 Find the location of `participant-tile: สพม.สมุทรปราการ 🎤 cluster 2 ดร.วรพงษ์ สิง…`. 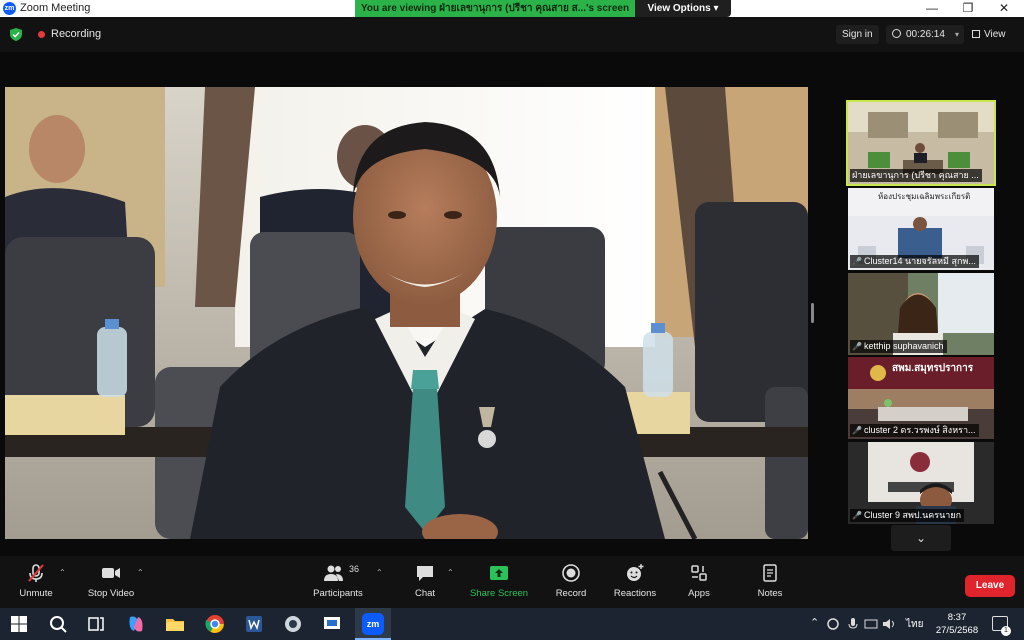

participant-tile: สพม.สมุทรปราการ 🎤 cluster 2 ดร.วรพงษ์ สิง… is located at coordinates (921, 398).